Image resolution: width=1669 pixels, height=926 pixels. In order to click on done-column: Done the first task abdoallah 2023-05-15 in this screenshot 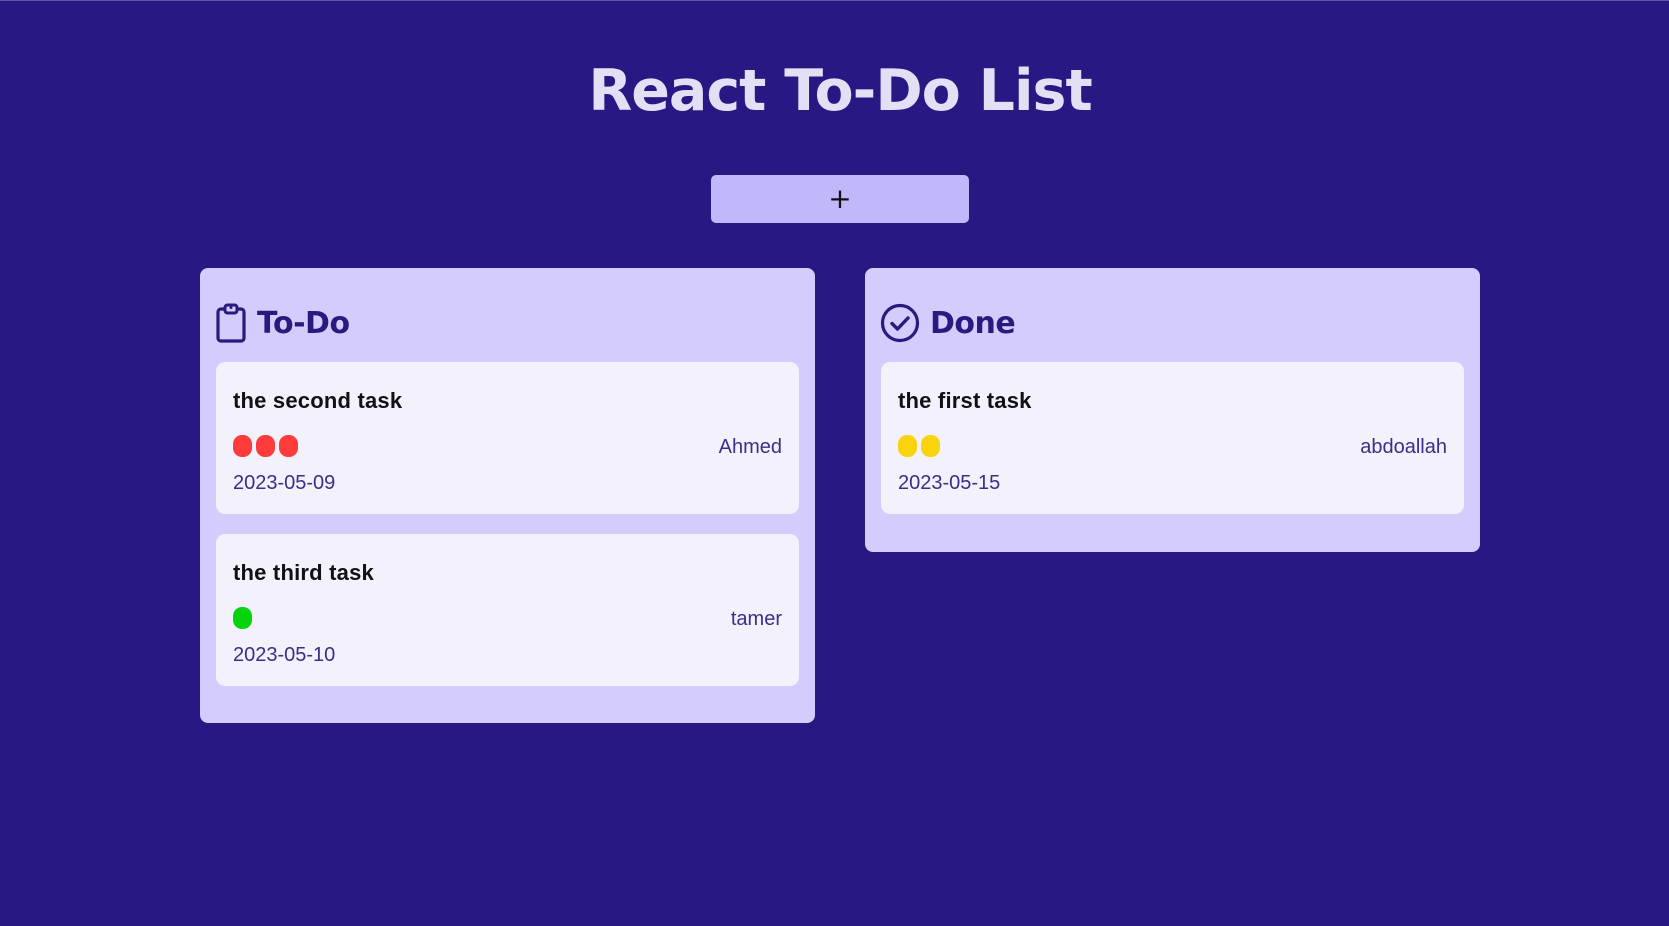, I will do `click(1172, 410)`.